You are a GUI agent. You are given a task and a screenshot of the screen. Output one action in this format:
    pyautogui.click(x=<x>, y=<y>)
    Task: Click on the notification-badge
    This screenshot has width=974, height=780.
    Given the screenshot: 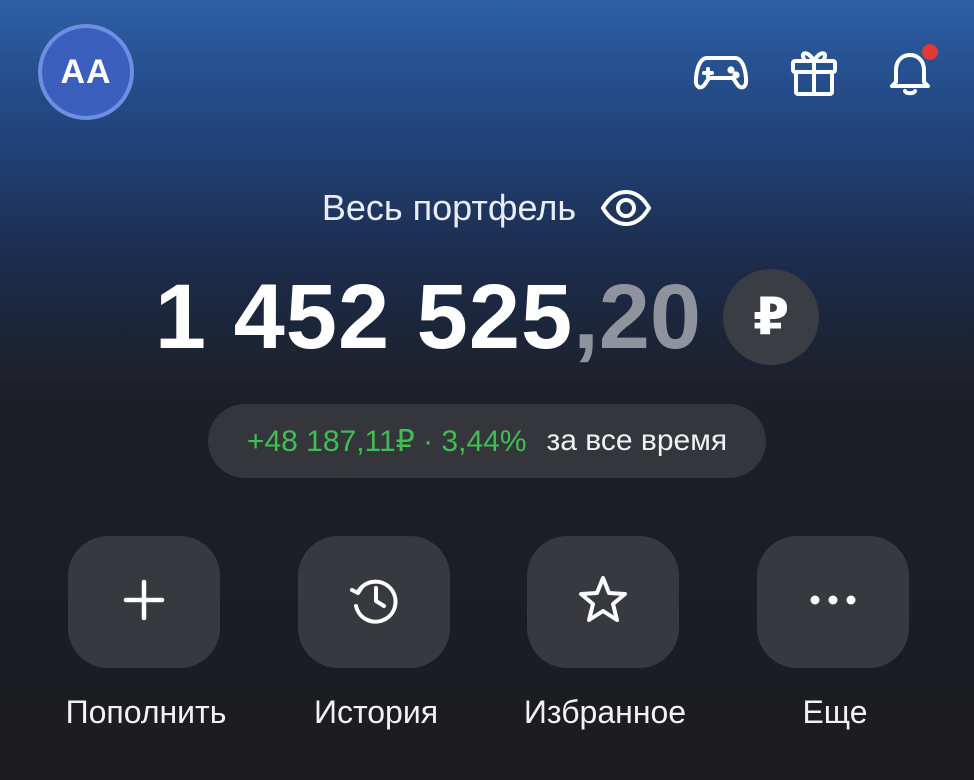 What is the action you would take?
    pyautogui.click(x=930, y=52)
    